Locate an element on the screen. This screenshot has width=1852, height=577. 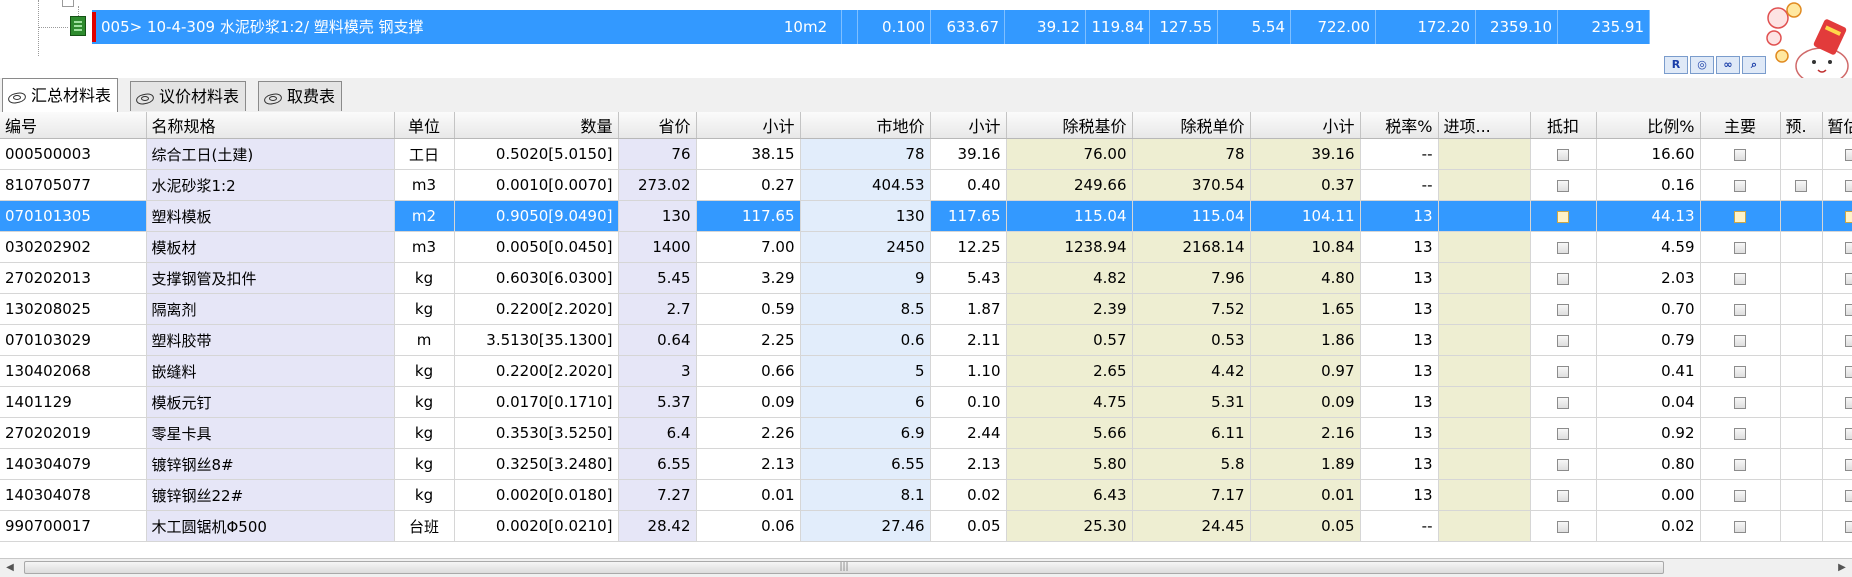
table-cell: 模板材 is located at coordinates (270, 247).